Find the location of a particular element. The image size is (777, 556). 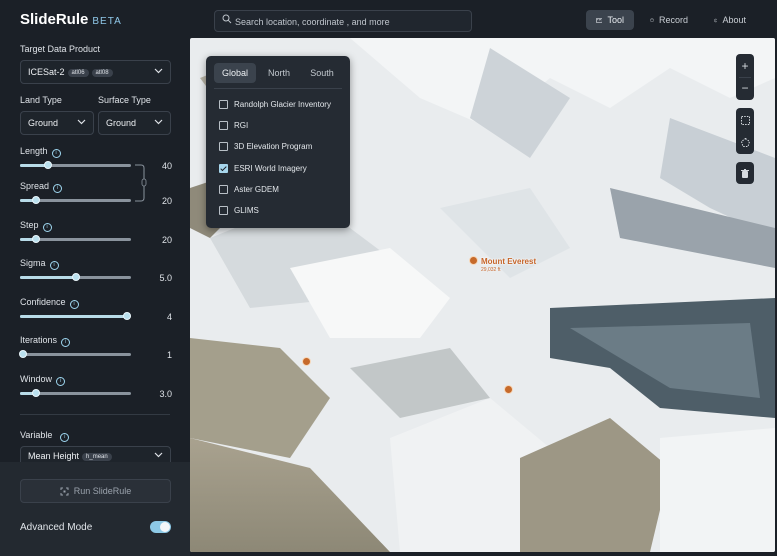

top-bar: SlideRuleBETA Tool Record About is located at coordinates (388, 19).